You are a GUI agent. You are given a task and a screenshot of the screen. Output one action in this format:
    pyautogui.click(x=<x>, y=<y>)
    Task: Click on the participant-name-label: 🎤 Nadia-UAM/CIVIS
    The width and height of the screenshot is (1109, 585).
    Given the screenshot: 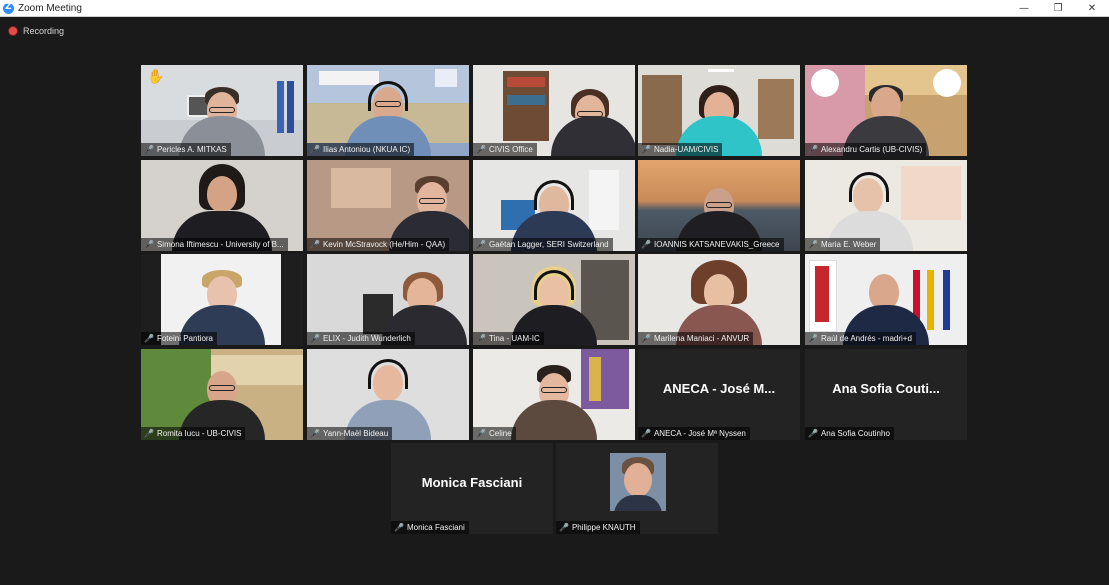 What is the action you would take?
    pyautogui.click(x=680, y=149)
    